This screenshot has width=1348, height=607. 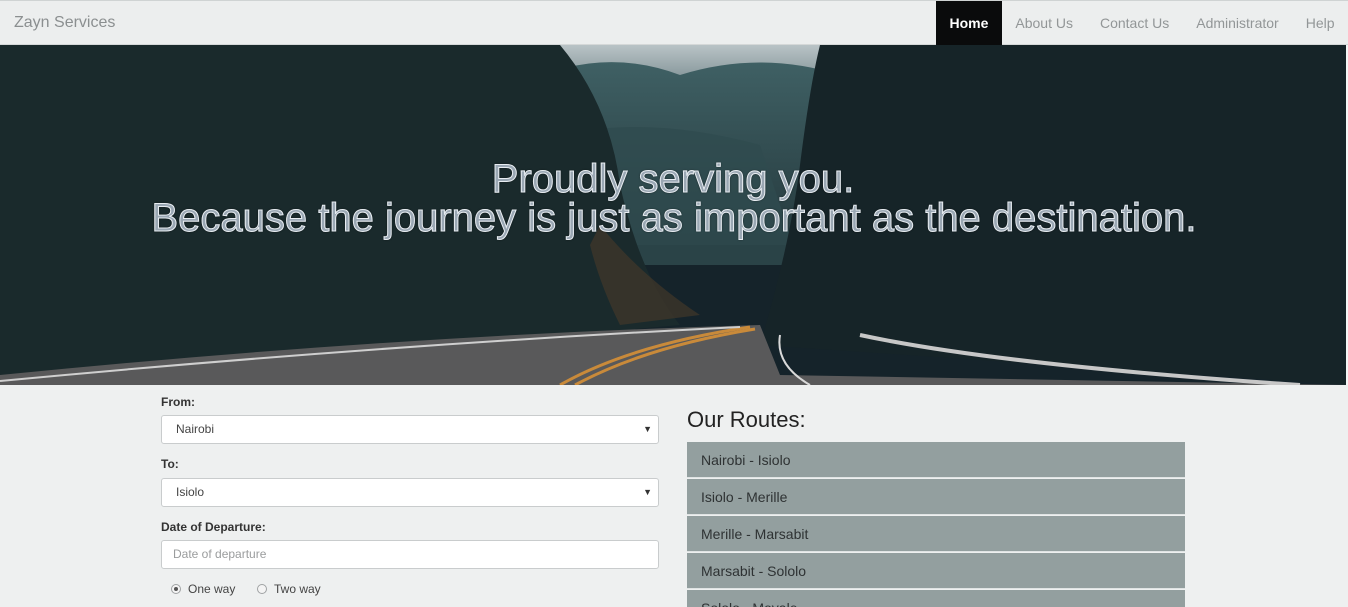 I want to click on radio-checked-icon, so click(x=176, y=589).